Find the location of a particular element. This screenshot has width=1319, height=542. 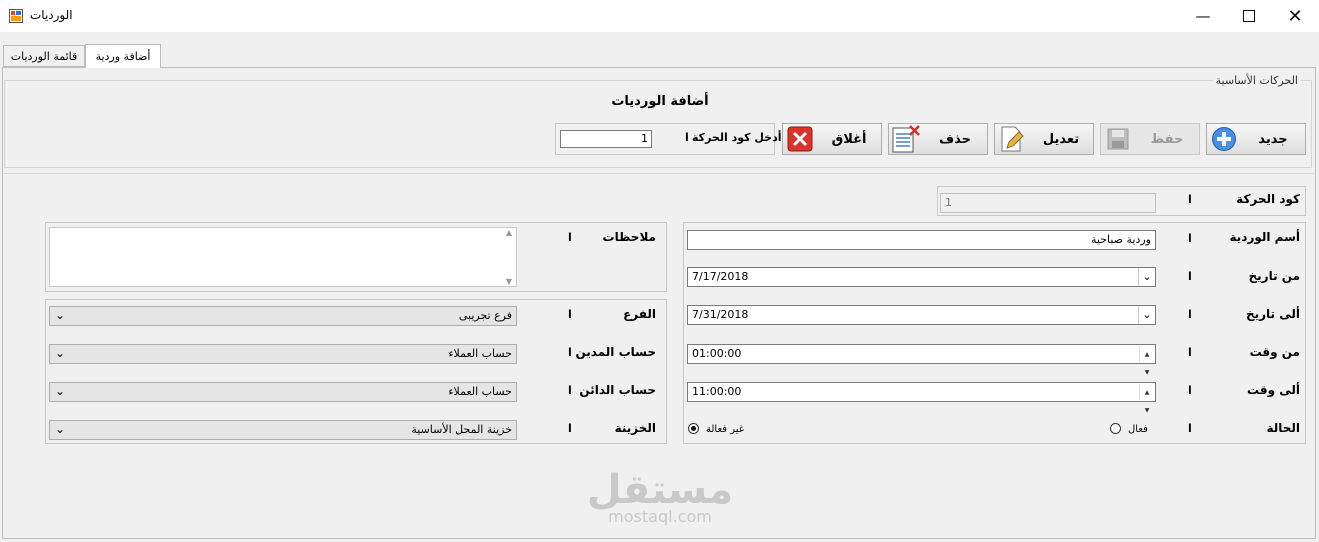

maximize-icon is located at coordinates (1249, 16).